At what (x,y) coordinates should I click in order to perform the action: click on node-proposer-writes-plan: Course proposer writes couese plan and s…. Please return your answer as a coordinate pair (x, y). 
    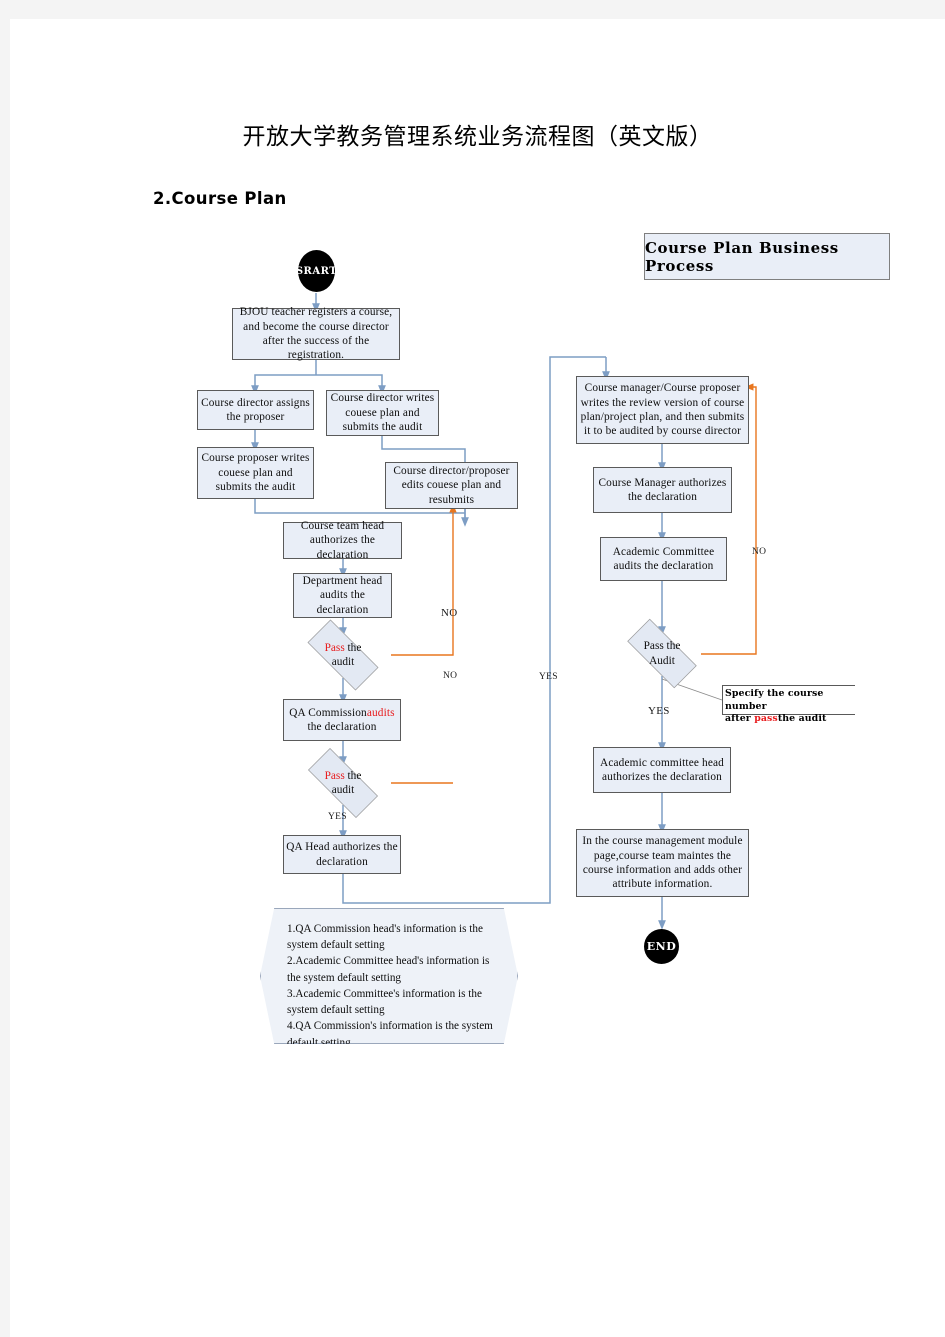
    Looking at the image, I should click on (255, 473).